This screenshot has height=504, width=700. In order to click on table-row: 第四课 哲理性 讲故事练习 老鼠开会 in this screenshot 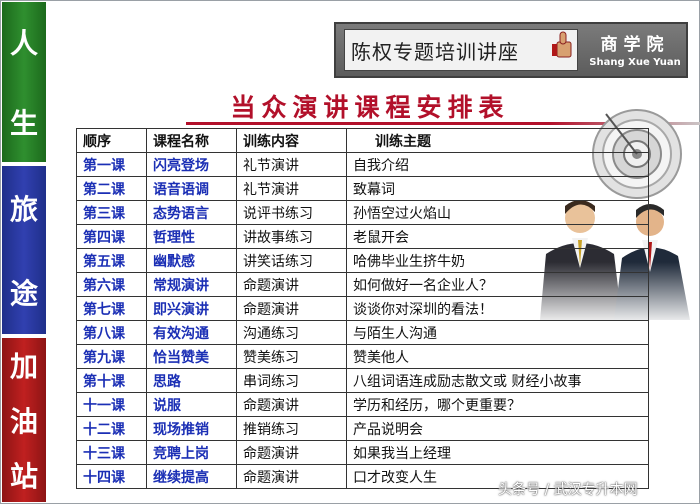, I will do `click(362, 236)`.